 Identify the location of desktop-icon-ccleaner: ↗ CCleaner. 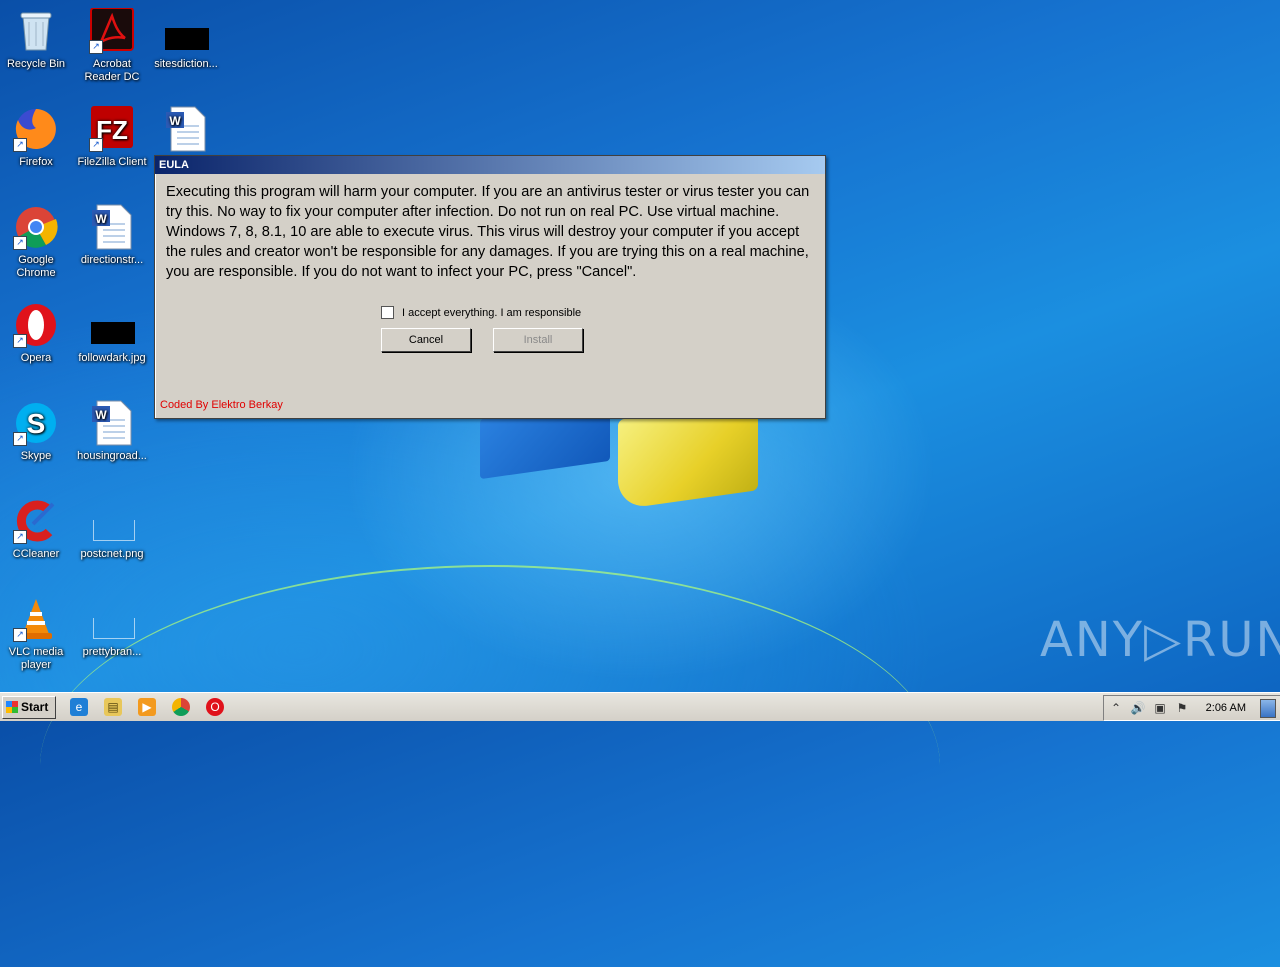
(37, 529).